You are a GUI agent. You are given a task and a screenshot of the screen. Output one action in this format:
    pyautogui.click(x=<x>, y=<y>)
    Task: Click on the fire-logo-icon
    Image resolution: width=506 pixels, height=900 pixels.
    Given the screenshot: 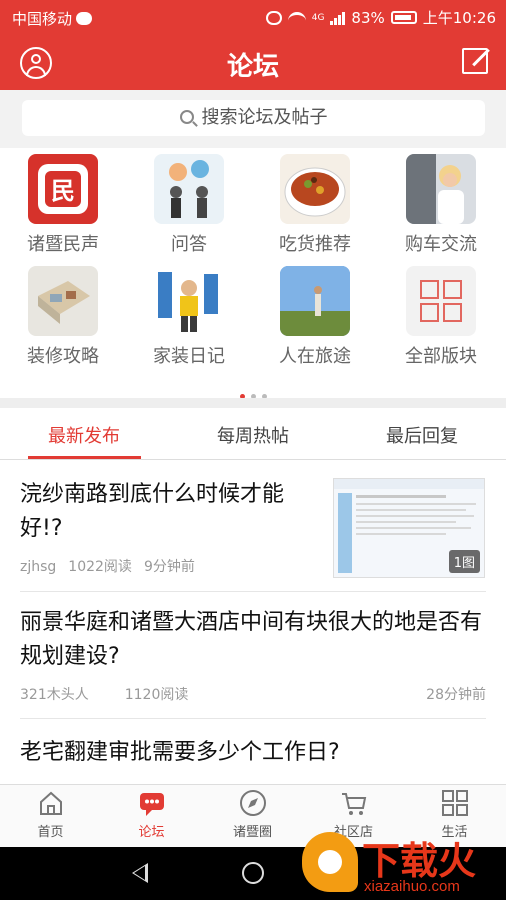 What is the action you would take?
    pyautogui.click(x=330, y=862)
    